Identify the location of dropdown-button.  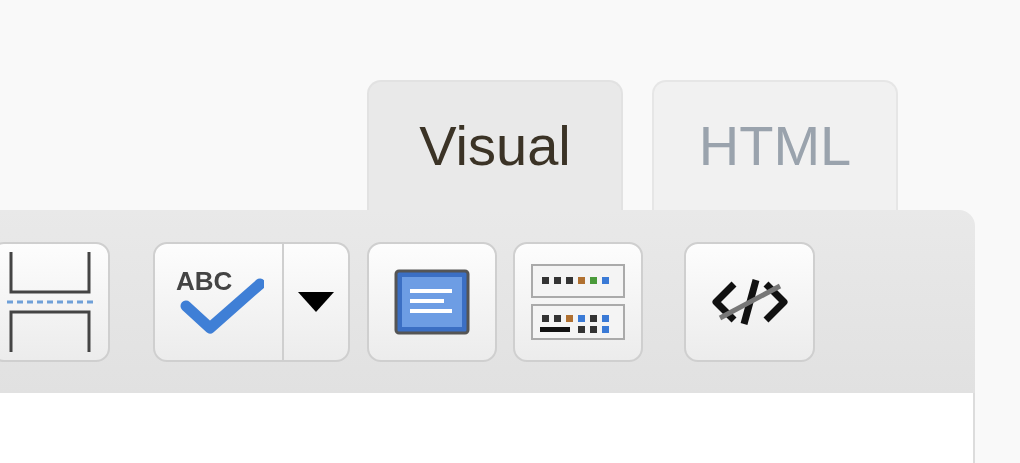
(317, 302).